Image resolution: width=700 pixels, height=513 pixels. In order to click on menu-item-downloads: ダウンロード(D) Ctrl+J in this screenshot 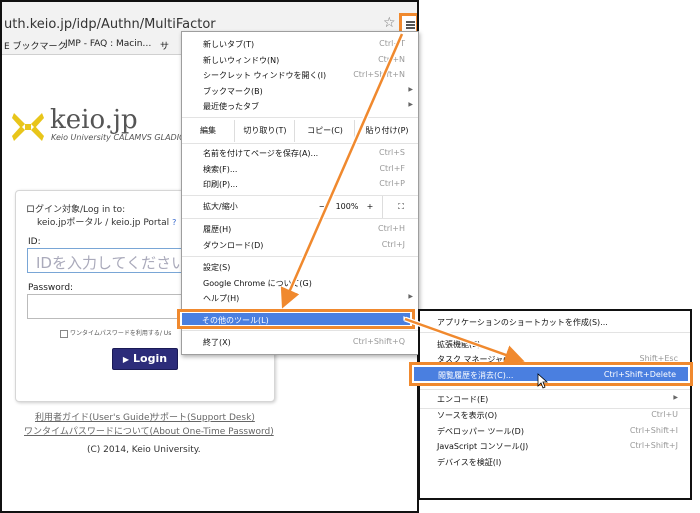, I will do `click(300, 244)`.